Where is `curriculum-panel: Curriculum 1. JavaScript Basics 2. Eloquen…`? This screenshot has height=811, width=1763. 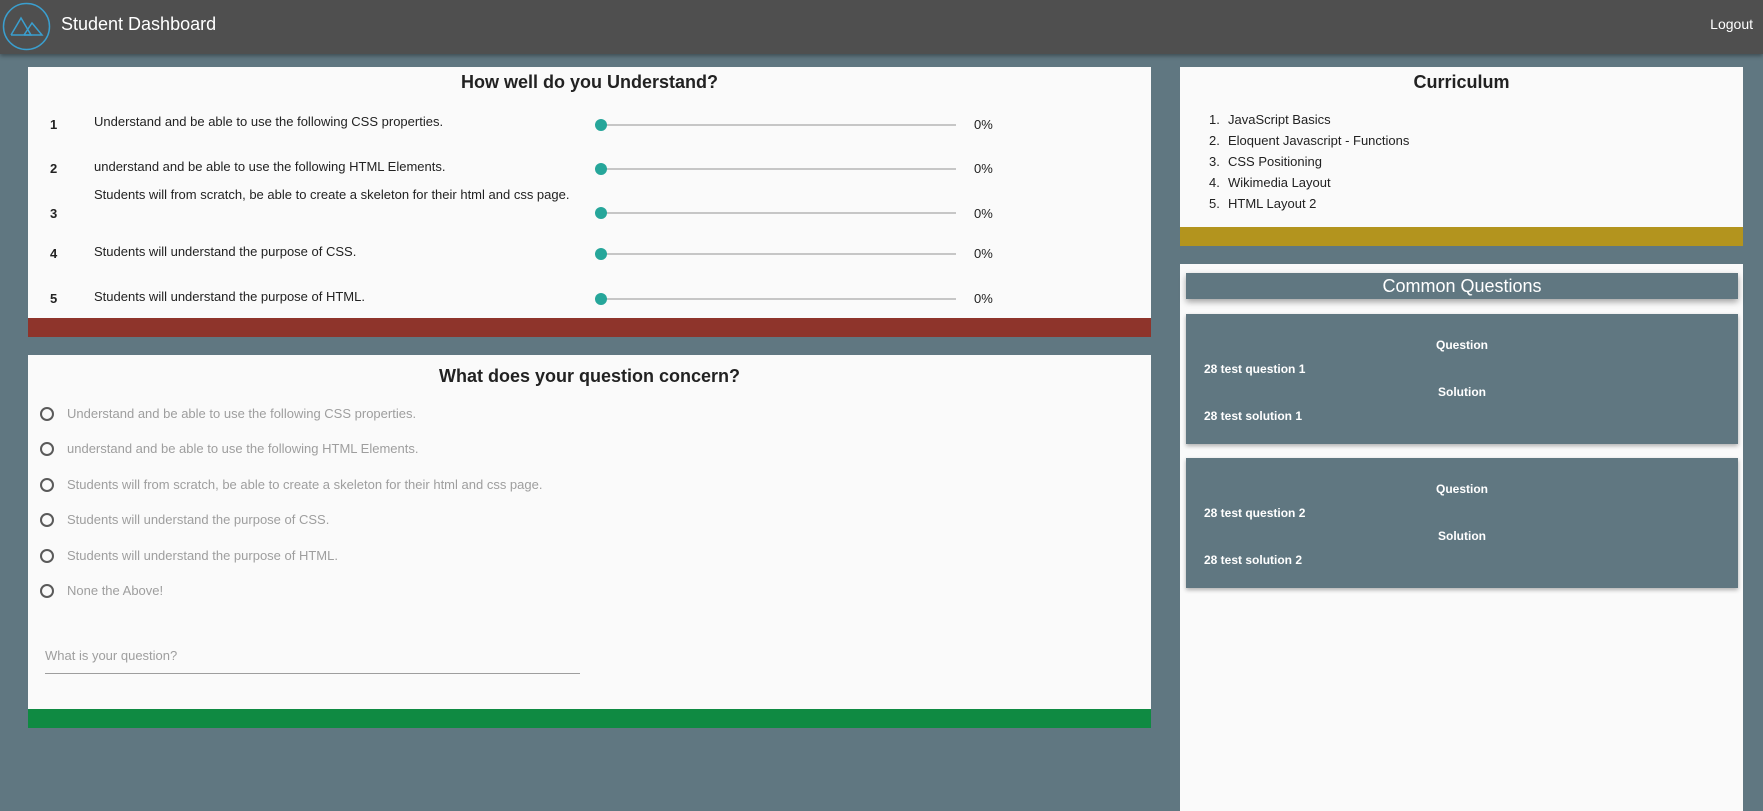 curriculum-panel: Curriculum 1. JavaScript Basics 2. Eloquen… is located at coordinates (1461, 156).